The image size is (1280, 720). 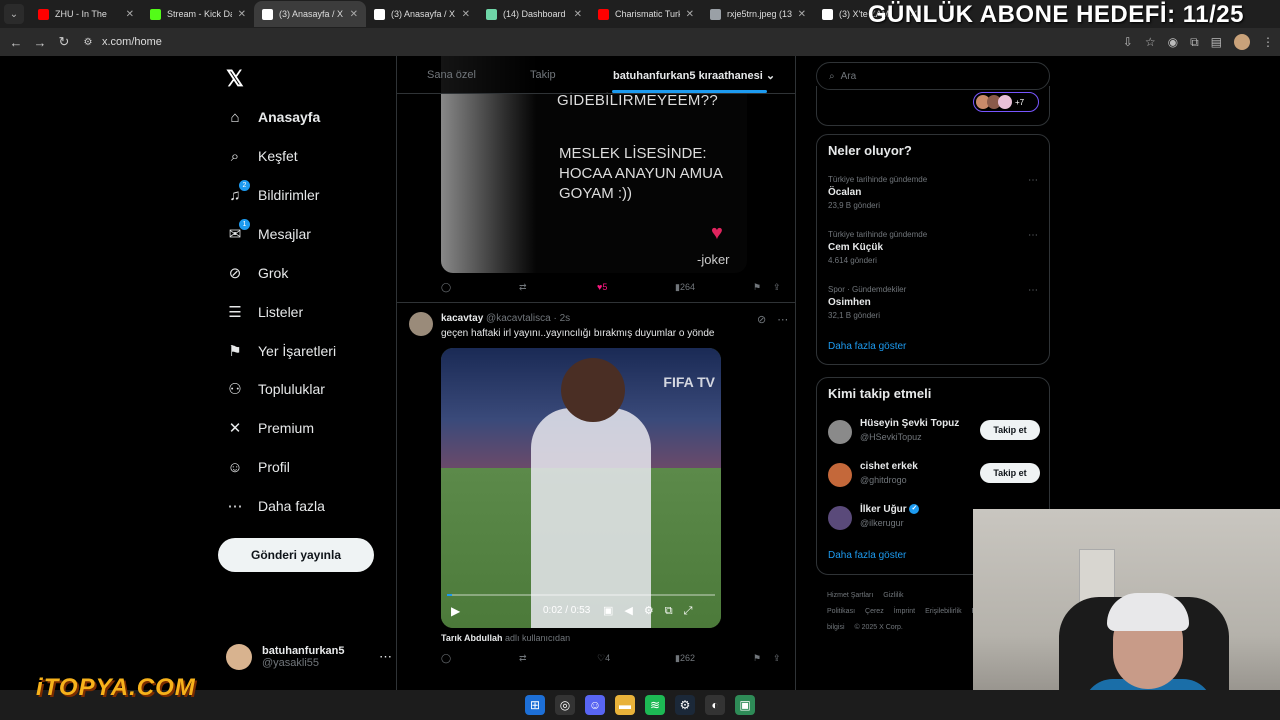 I want to click on video-progress-bar, so click(x=581, y=595).